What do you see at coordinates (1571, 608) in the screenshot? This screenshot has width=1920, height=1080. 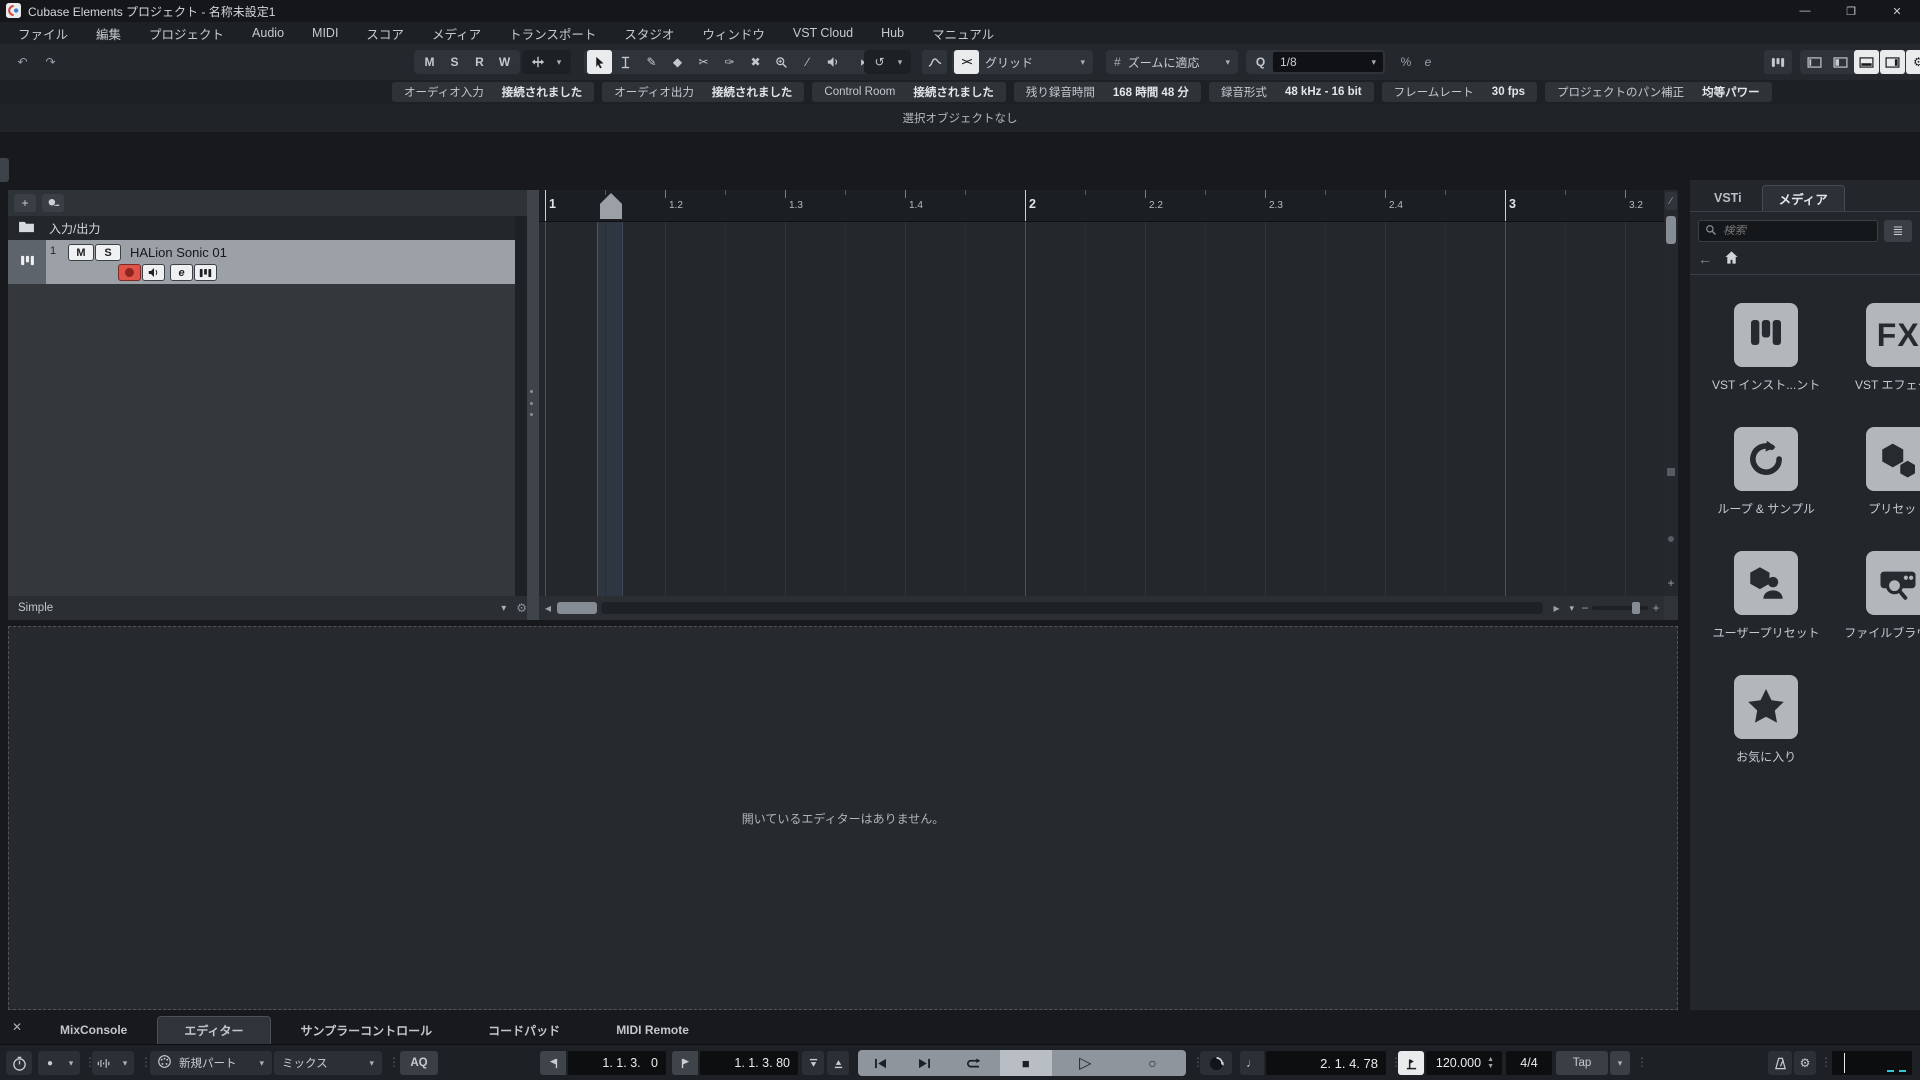 I see `zoom-preset-dropdown: ▾` at bounding box center [1571, 608].